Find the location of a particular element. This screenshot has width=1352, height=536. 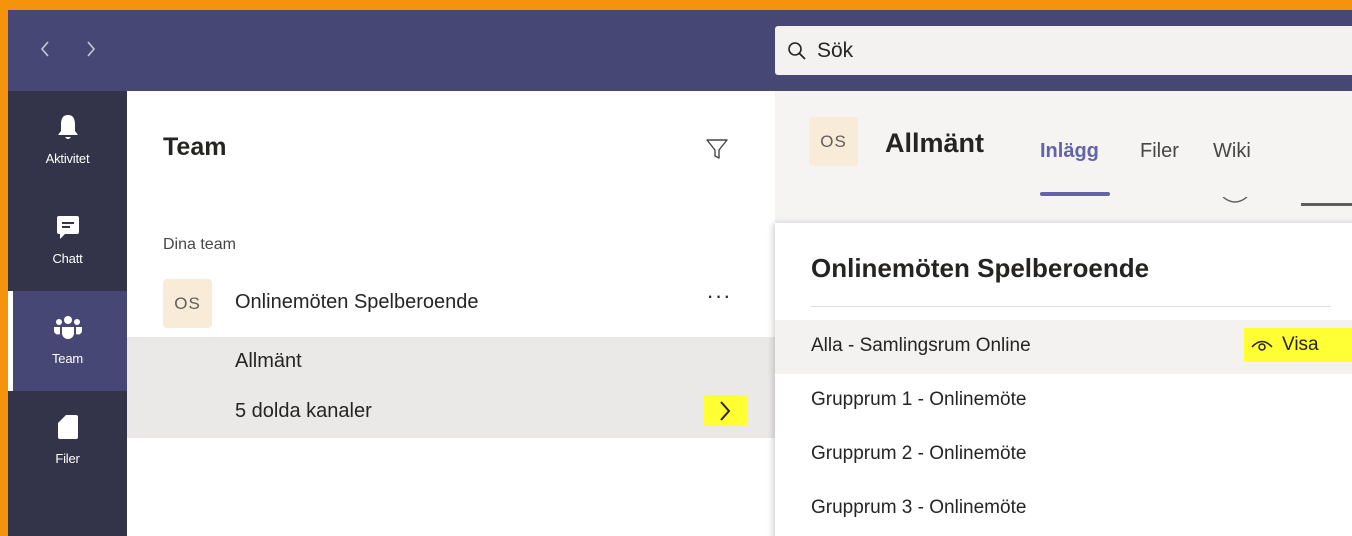

rail-item-chat: Chatt is located at coordinates (67, 241).